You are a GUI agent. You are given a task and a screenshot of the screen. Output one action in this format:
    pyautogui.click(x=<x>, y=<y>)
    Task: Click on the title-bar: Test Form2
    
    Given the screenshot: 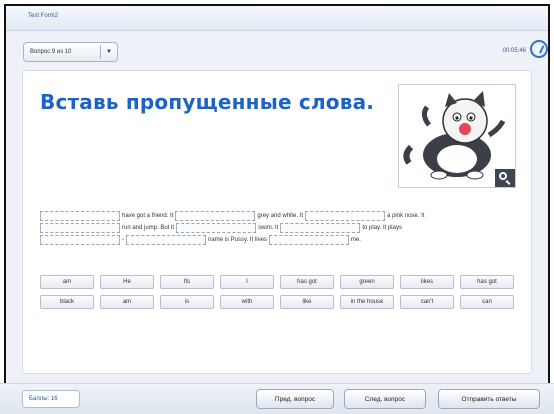 What is the action you would take?
    pyautogui.click(x=277, y=18)
    